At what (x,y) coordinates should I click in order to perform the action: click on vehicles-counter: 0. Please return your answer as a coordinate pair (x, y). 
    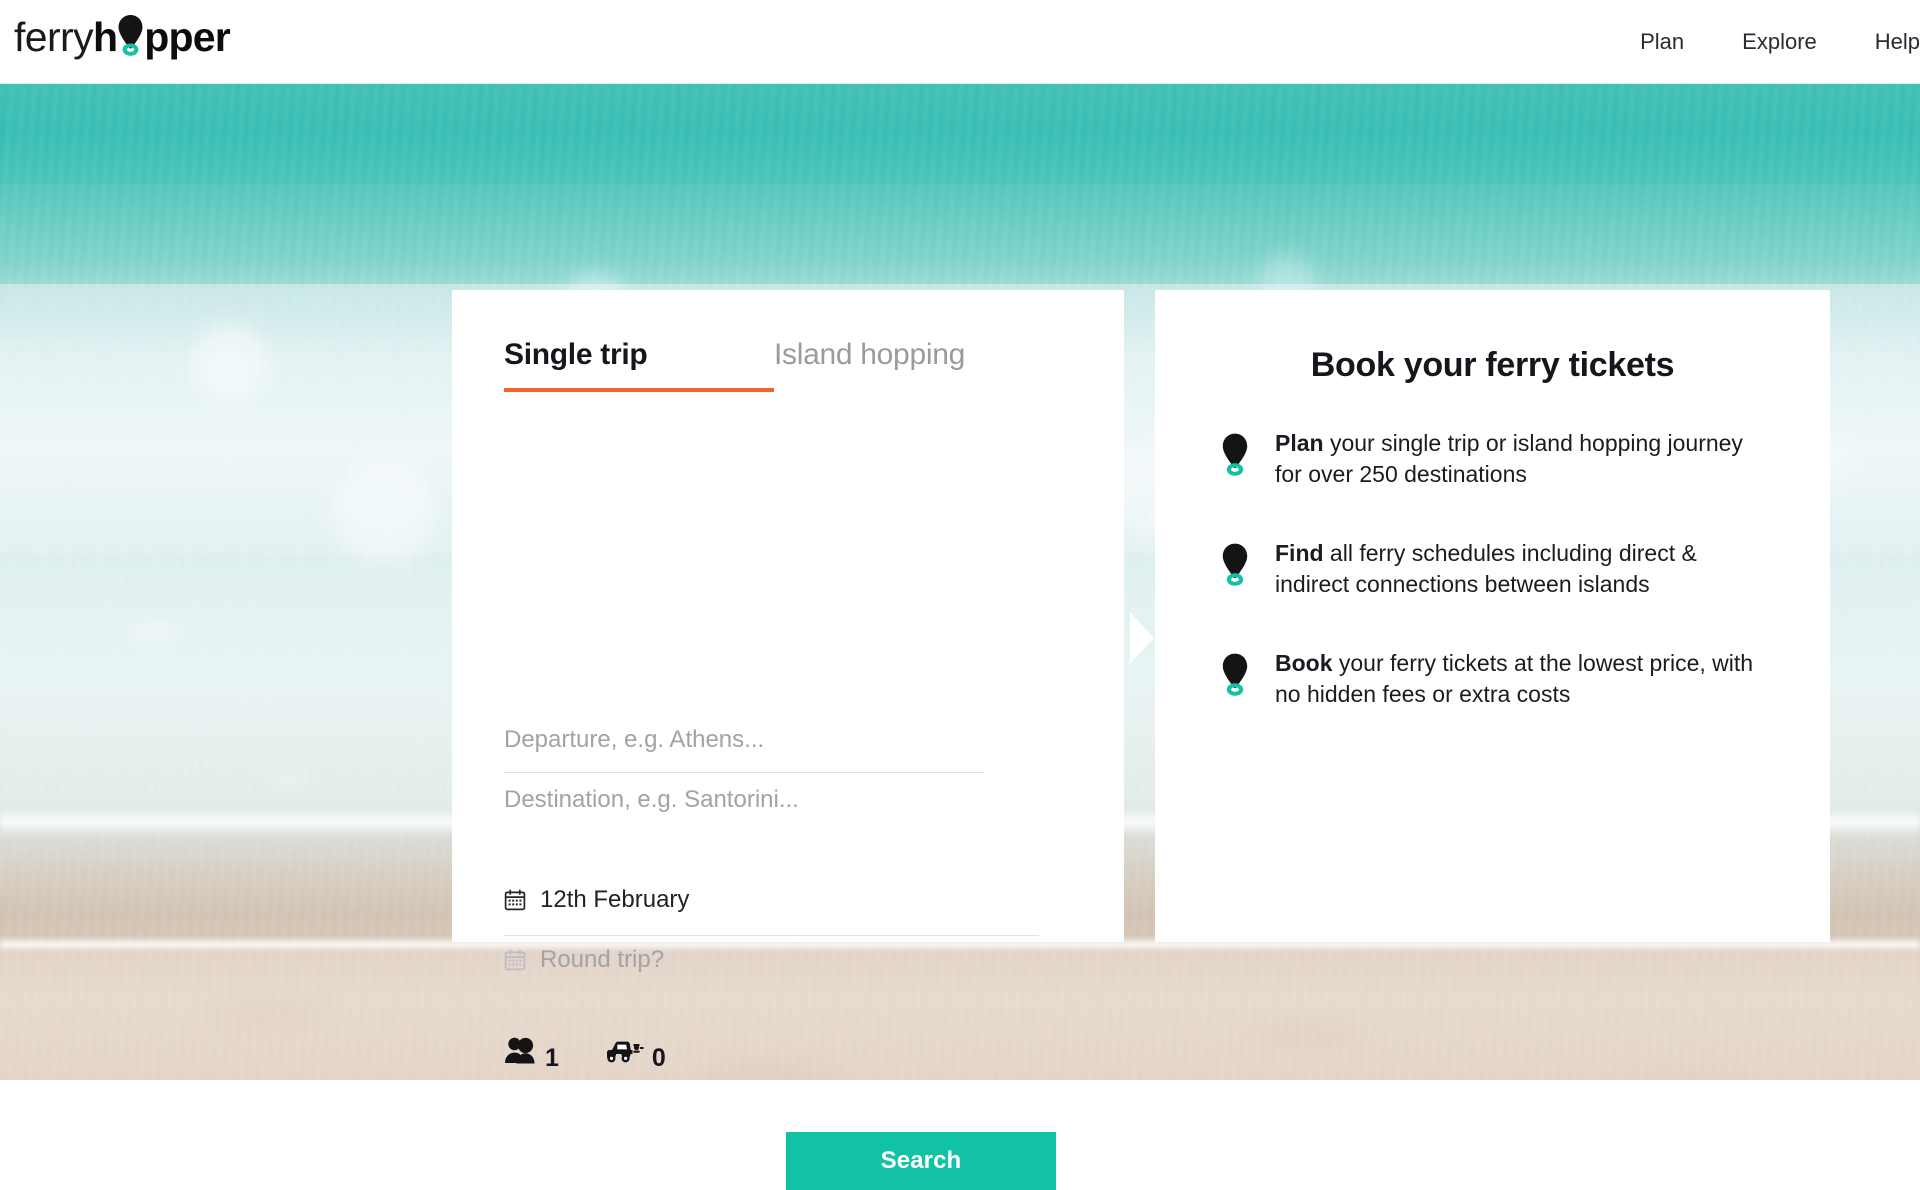
    Looking at the image, I should click on (635, 1053).